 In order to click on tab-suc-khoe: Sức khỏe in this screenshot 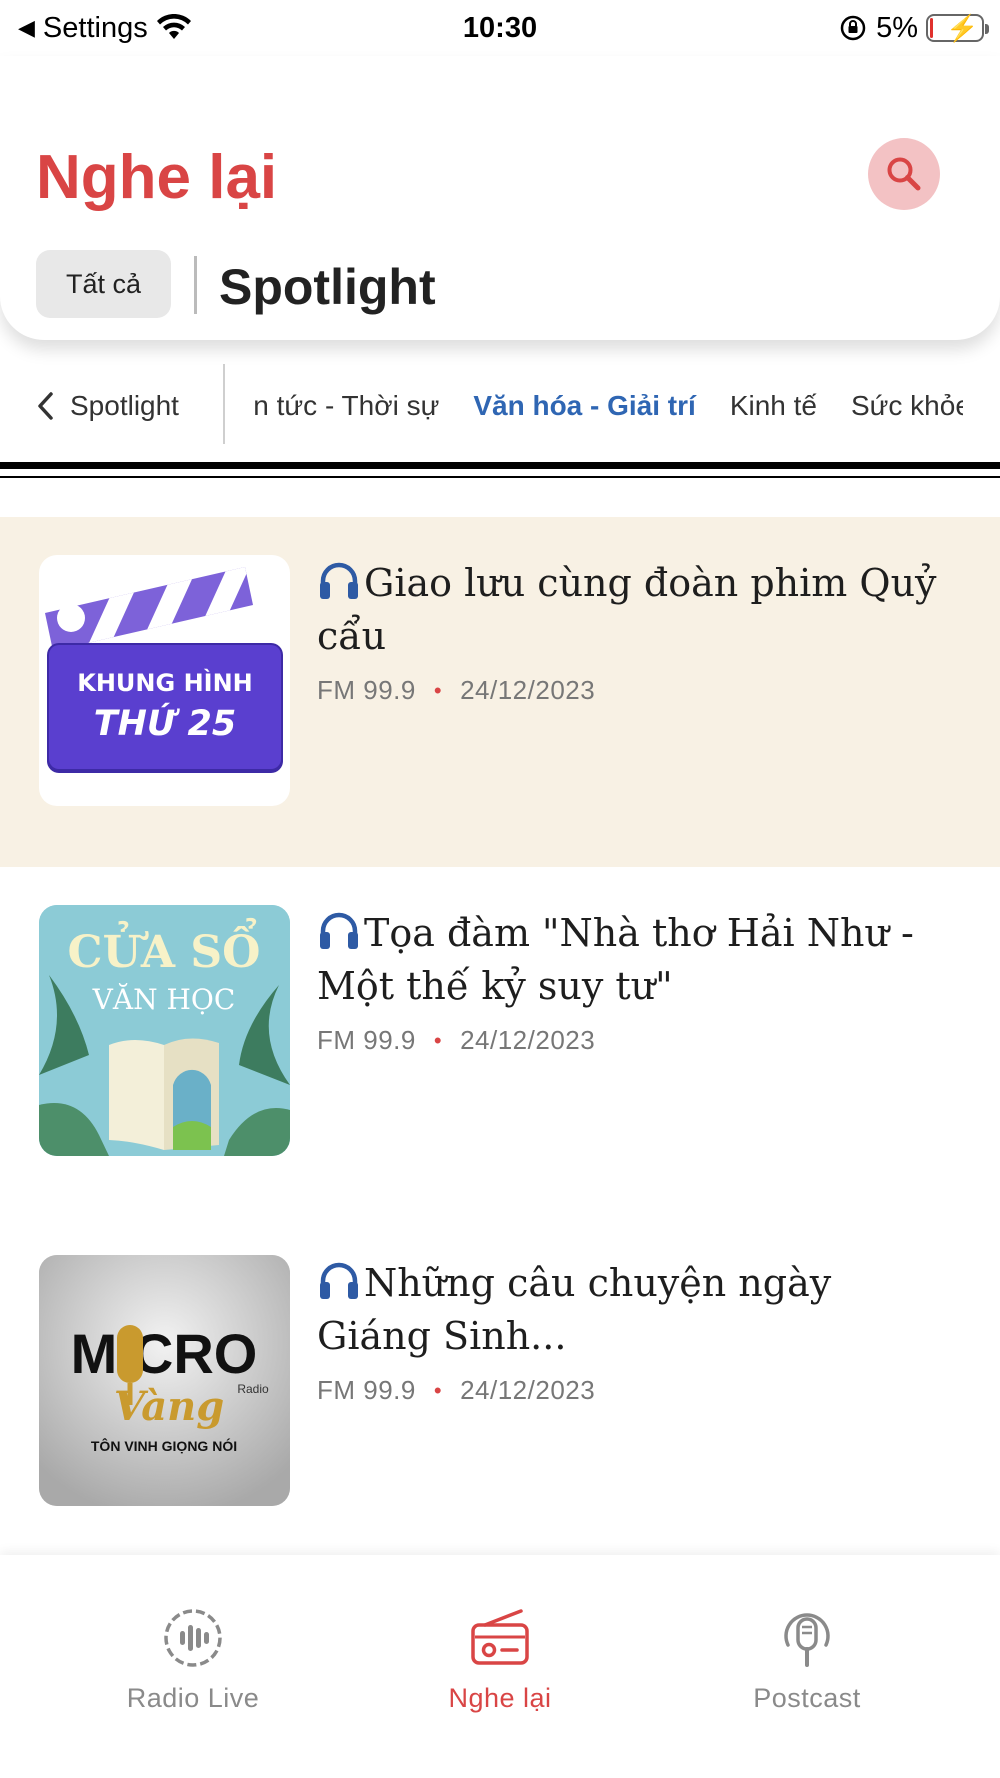, I will do `click(907, 406)`.